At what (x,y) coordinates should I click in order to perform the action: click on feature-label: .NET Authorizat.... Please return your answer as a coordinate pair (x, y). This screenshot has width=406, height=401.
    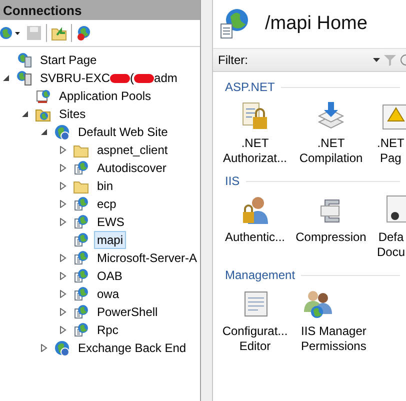
    Looking at the image, I should click on (255, 151).